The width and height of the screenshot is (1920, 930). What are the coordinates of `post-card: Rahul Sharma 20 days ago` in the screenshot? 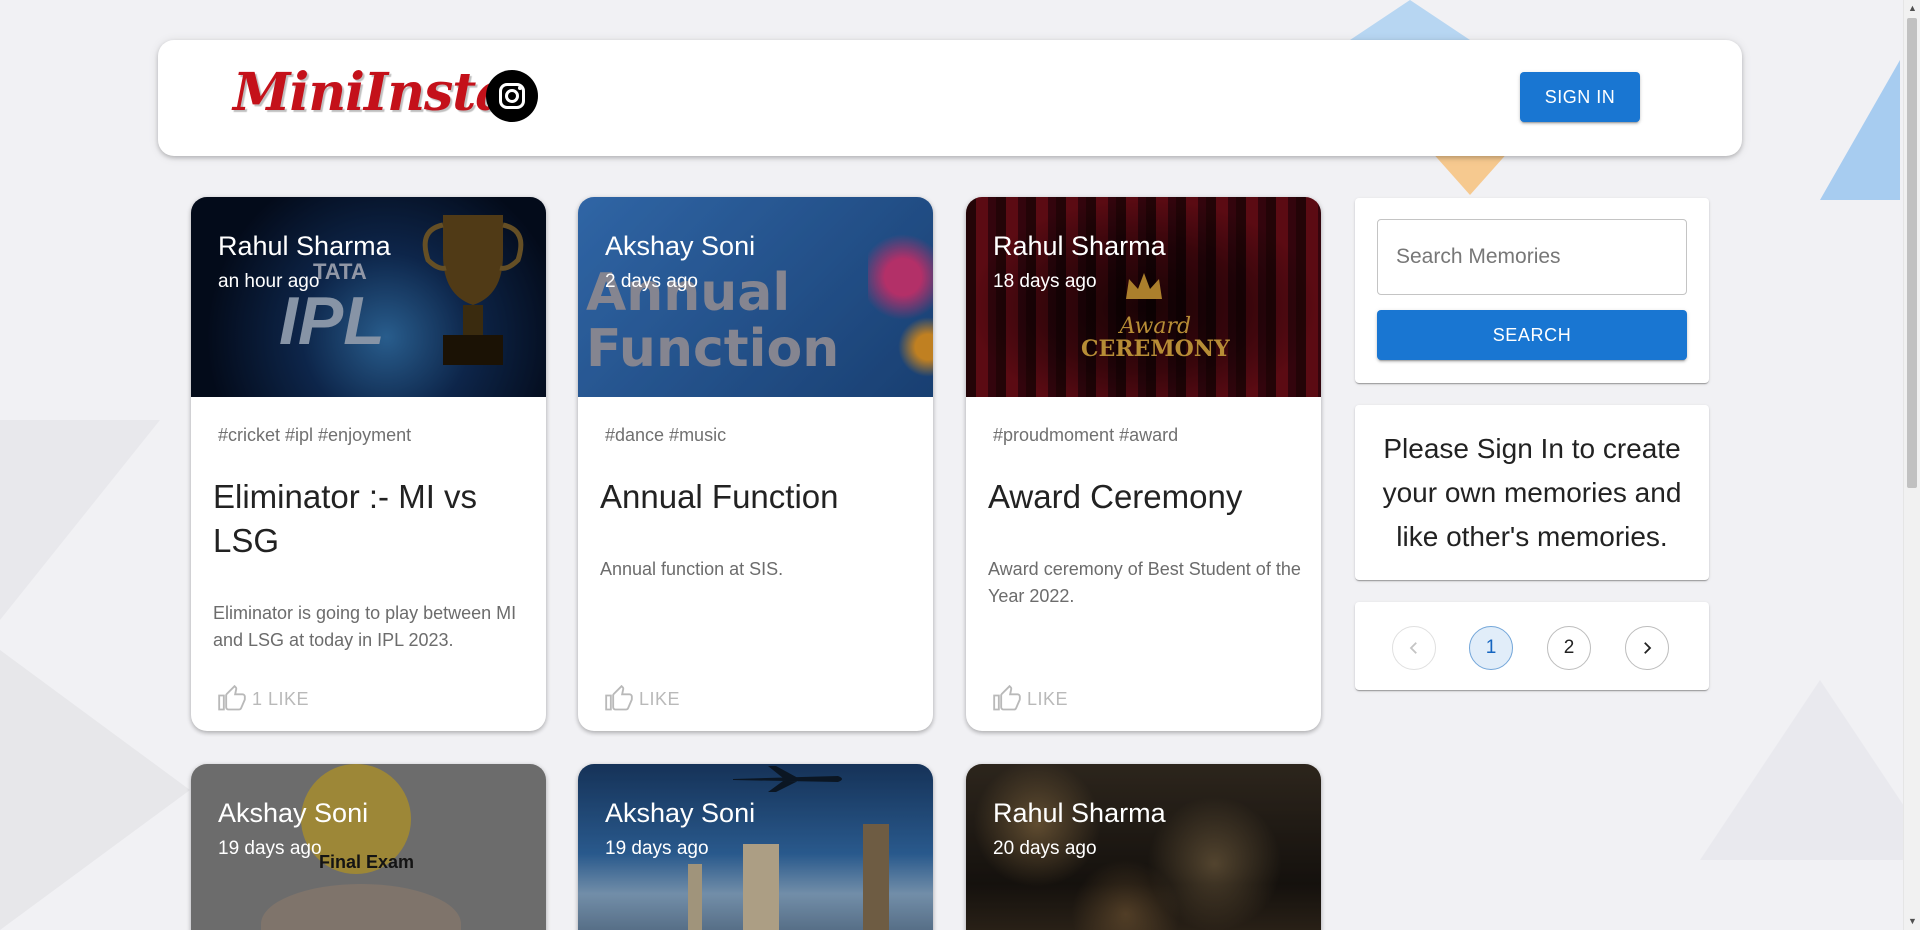 It's located at (1143, 847).